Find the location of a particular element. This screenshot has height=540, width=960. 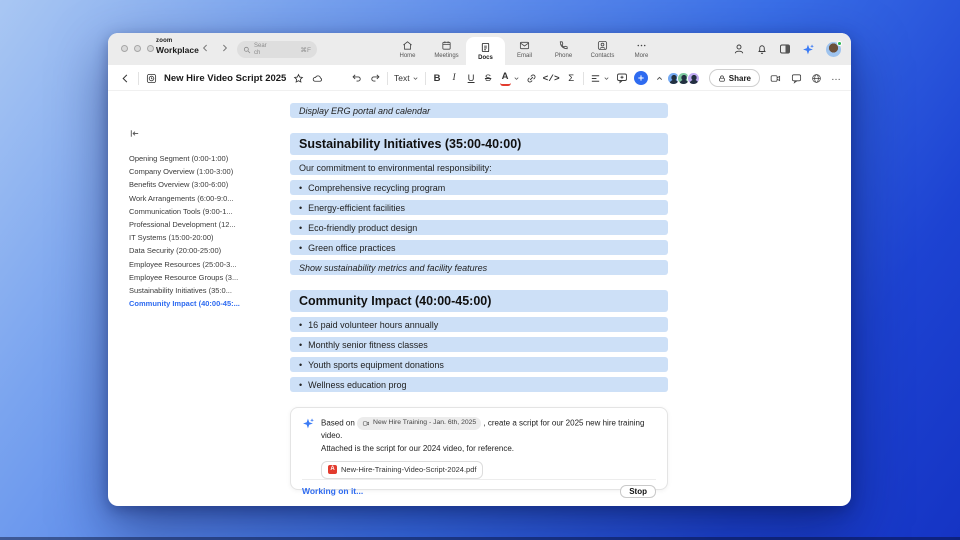

profile-person-icon is located at coordinates (739, 49).